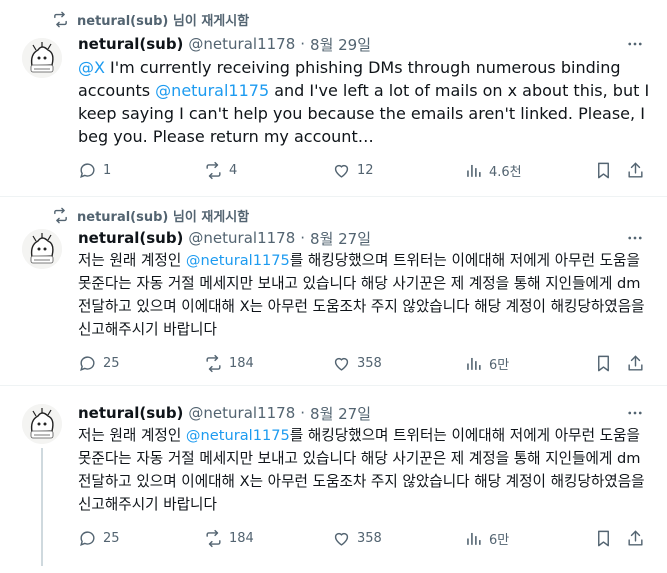 Image resolution: width=667 pixels, height=573 pixels. Describe the element at coordinates (353, 170) in the screenshot. I see `like-button: 12` at that location.